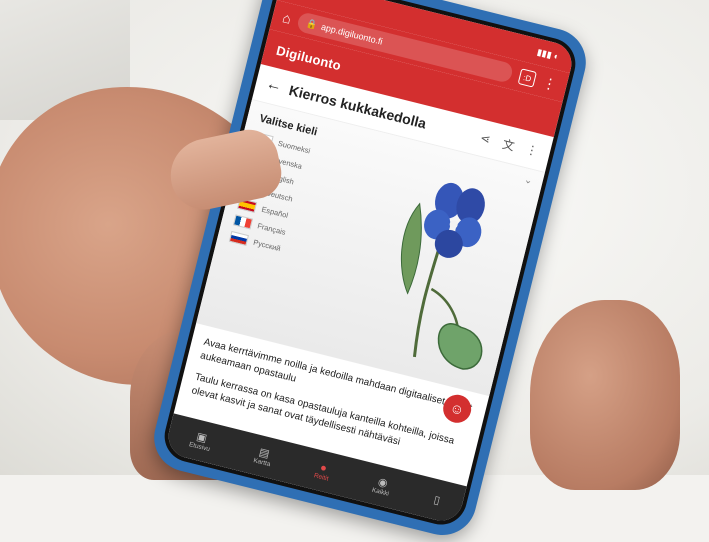 This screenshot has width=709, height=542. Describe the element at coordinates (243, 222) in the screenshot. I see `france-flag-icon` at that location.